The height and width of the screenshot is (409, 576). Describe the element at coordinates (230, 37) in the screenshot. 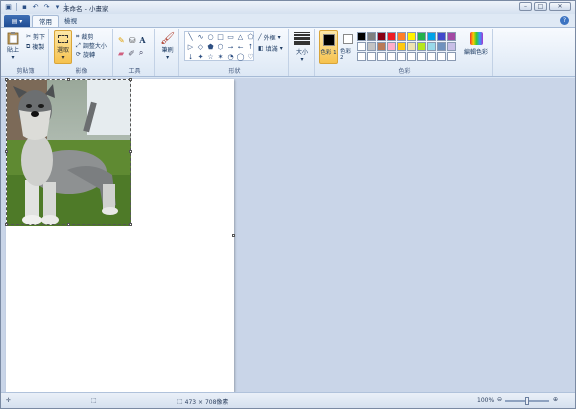

I see `shape-option: ▭` at that location.